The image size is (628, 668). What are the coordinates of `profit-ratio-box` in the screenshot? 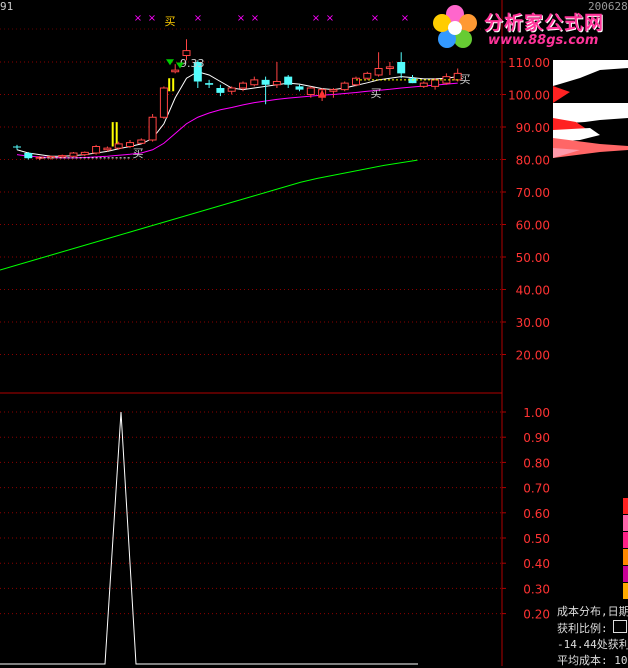 It's located at (620, 626).